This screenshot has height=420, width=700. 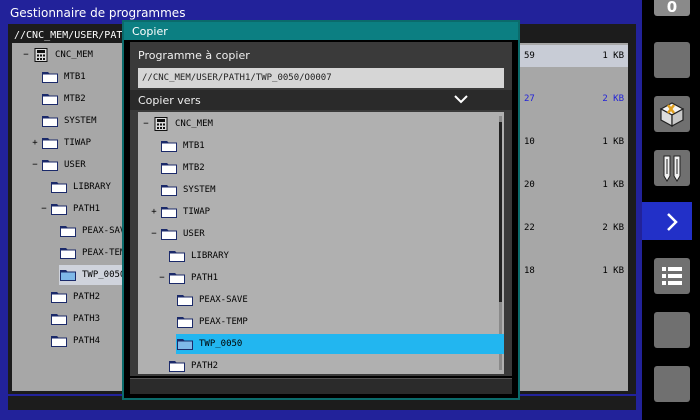 What do you see at coordinates (321, 386) in the screenshot?
I see `dialog-footer` at bounding box center [321, 386].